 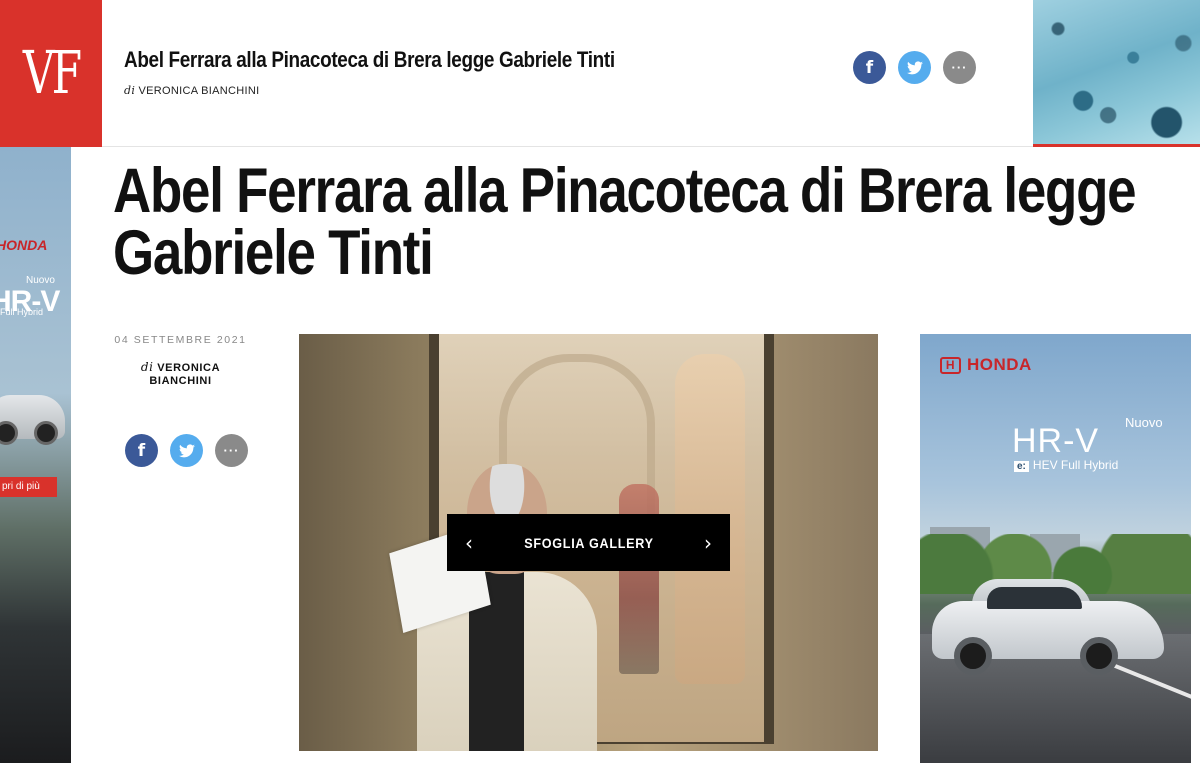 I want to click on ehev-badge: e:, so click(x=1021, y=466).